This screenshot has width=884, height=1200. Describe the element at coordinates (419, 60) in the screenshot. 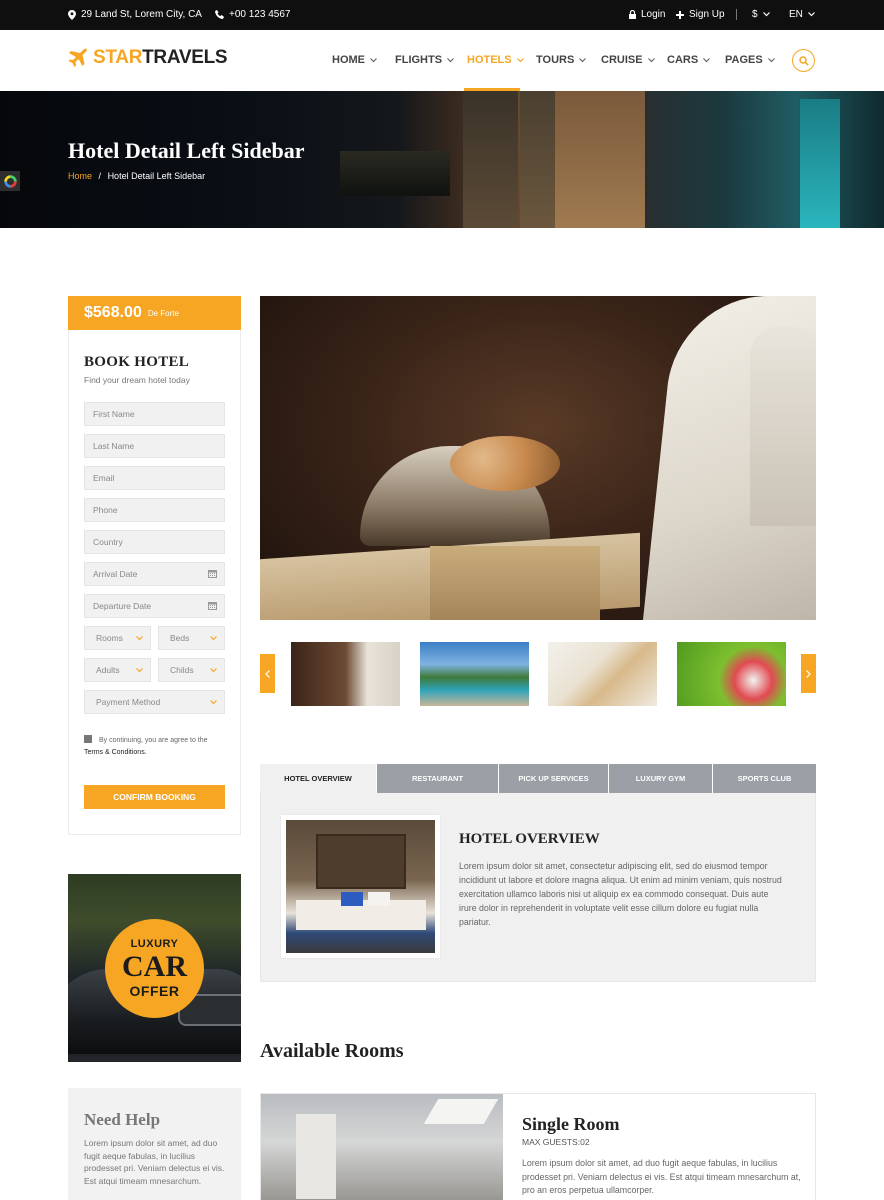

I see `nav-flights-label: FLIGHTS` at that location.